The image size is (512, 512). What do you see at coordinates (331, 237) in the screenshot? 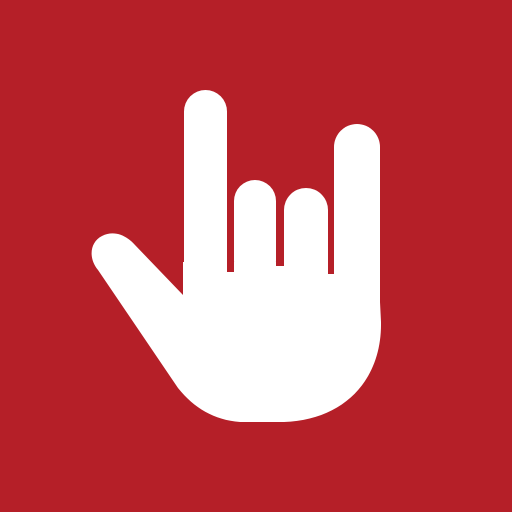
I see `gap-ring-pinky` at bounding box center [331, 237].